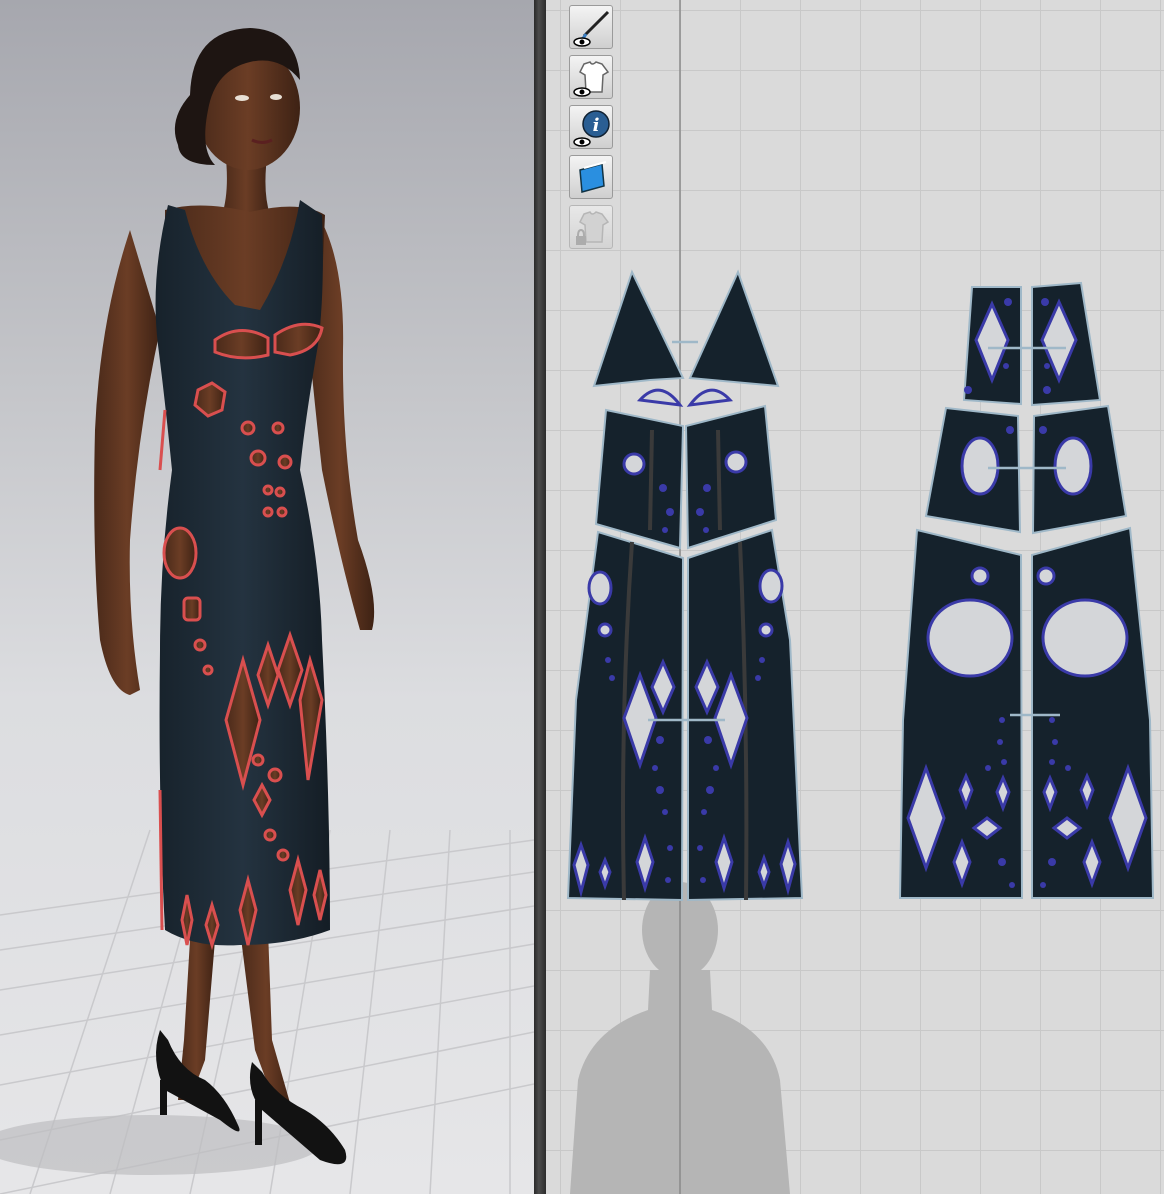 The image size is (1164, 1194). What do you see at coordinates (734, 328) in the screenshot?
I see `pattern-piece-front-strap-right` at bounding box center [734, 328].